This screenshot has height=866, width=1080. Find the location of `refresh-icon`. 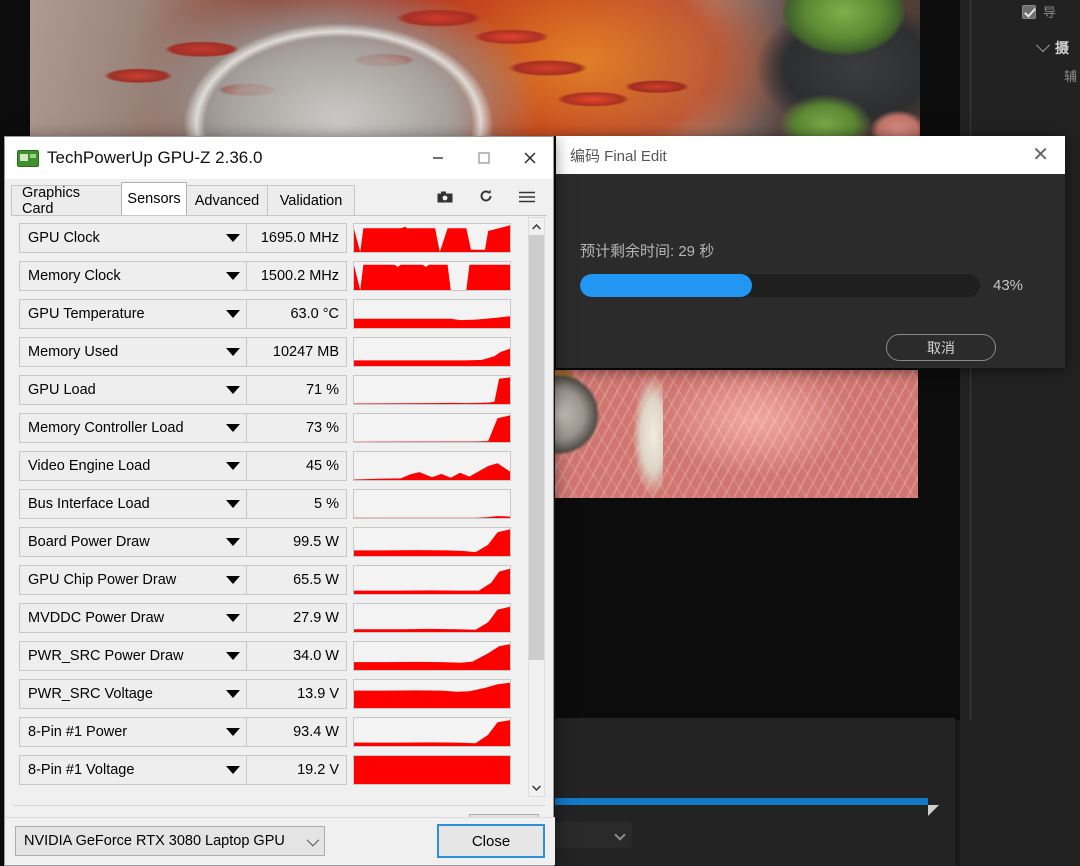

refresh-icon is located at coordinates (486, 198).